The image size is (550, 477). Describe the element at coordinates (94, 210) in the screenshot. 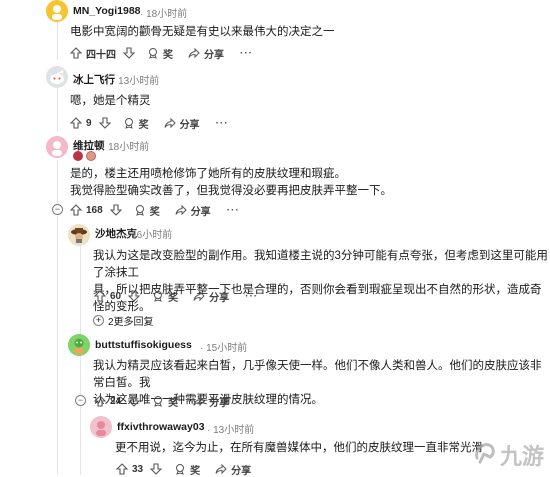

I see `vote-count: 168` at that location.